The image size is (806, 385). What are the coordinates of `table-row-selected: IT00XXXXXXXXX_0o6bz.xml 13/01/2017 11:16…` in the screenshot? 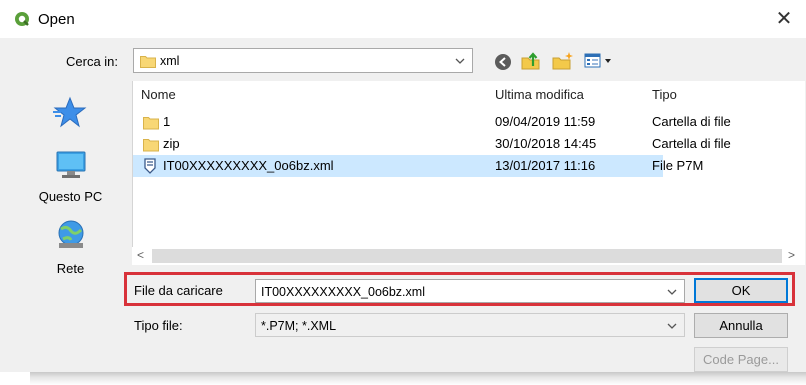 It's located at (418, 166).